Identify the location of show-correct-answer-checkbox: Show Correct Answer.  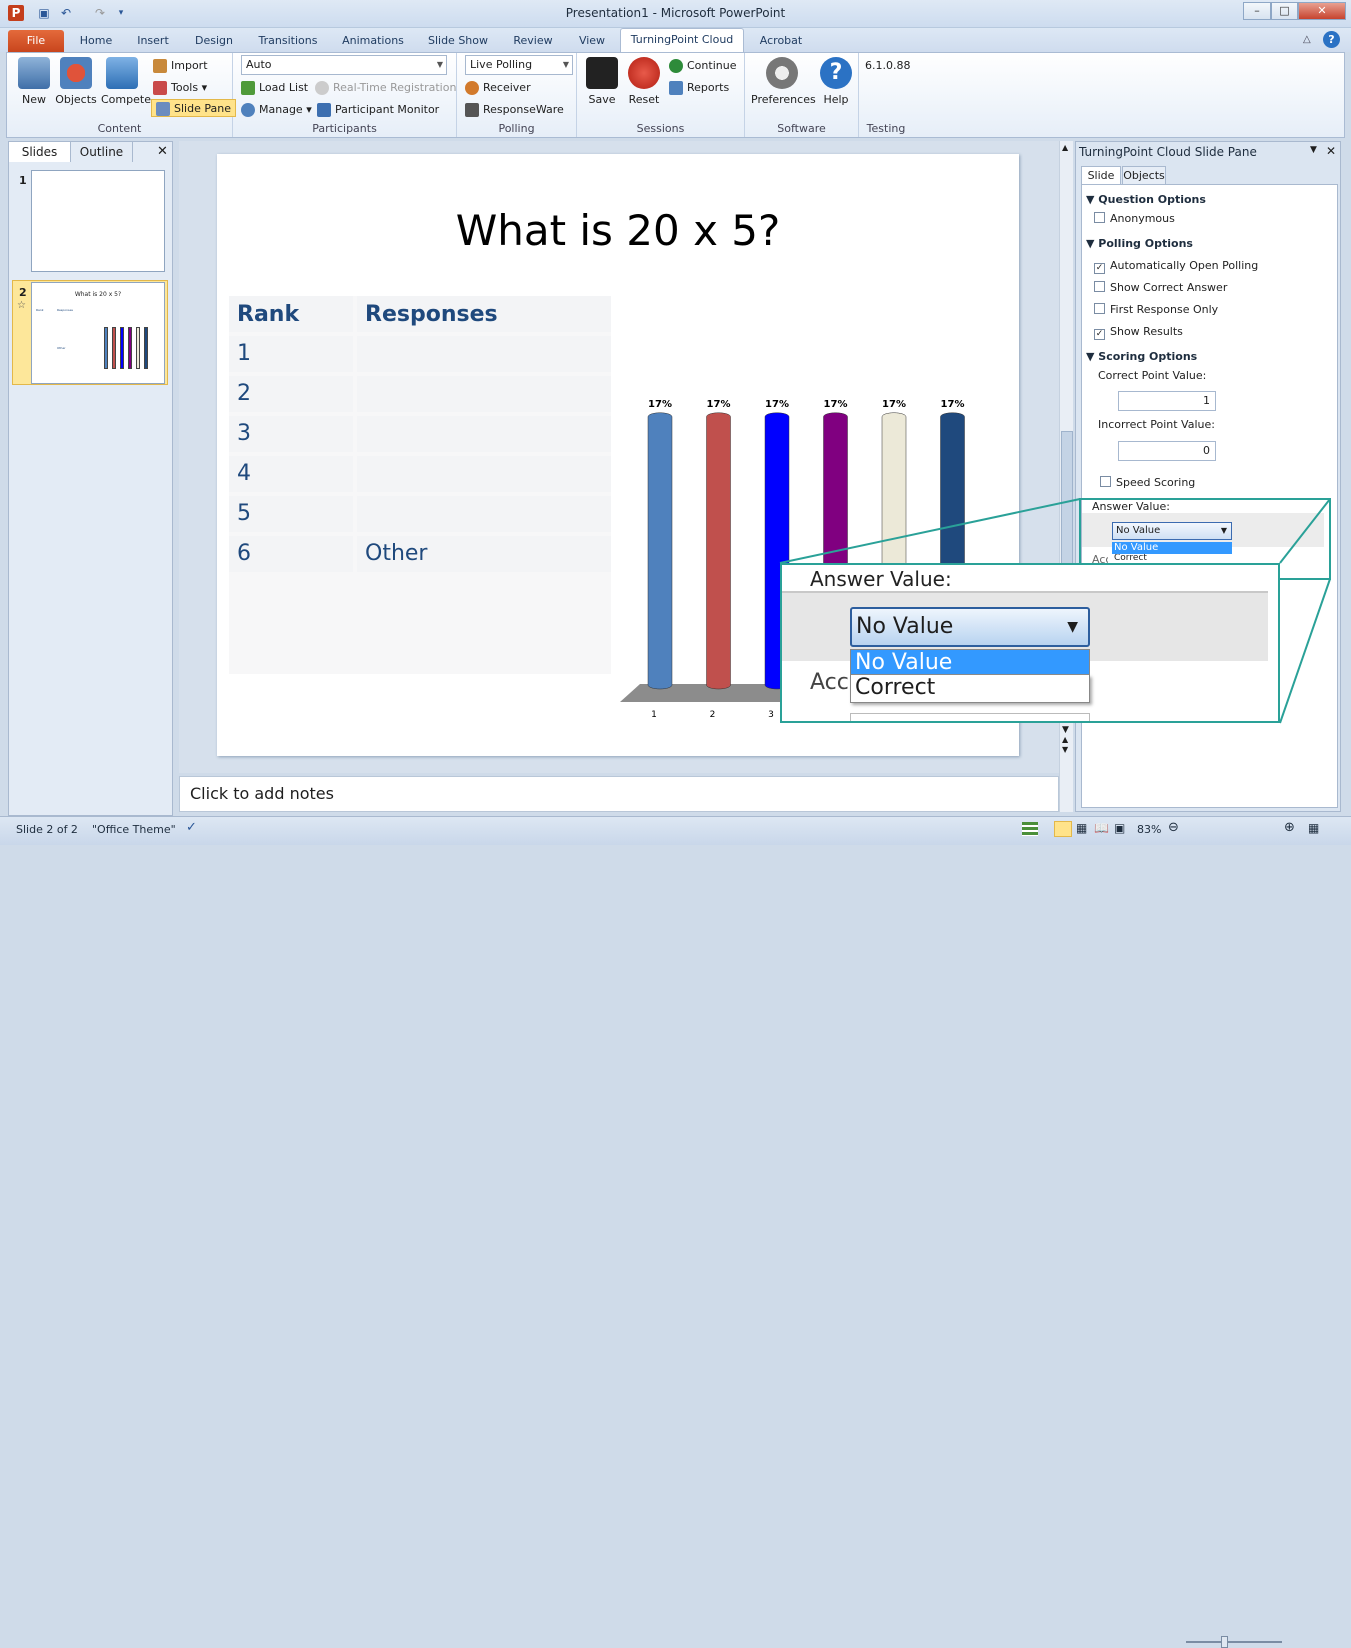
(1160, 287).